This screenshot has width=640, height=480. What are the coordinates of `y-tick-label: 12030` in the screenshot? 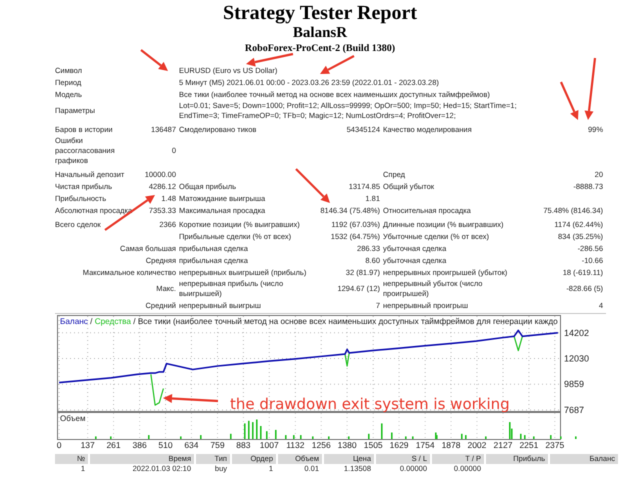 It's located at (577, 359).